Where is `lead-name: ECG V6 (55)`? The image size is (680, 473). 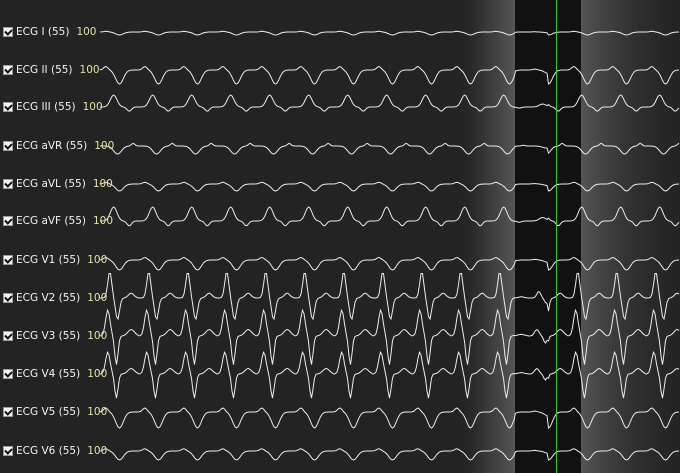 lead-name: ECG V6 (55) is located at coordinates (48, 451).